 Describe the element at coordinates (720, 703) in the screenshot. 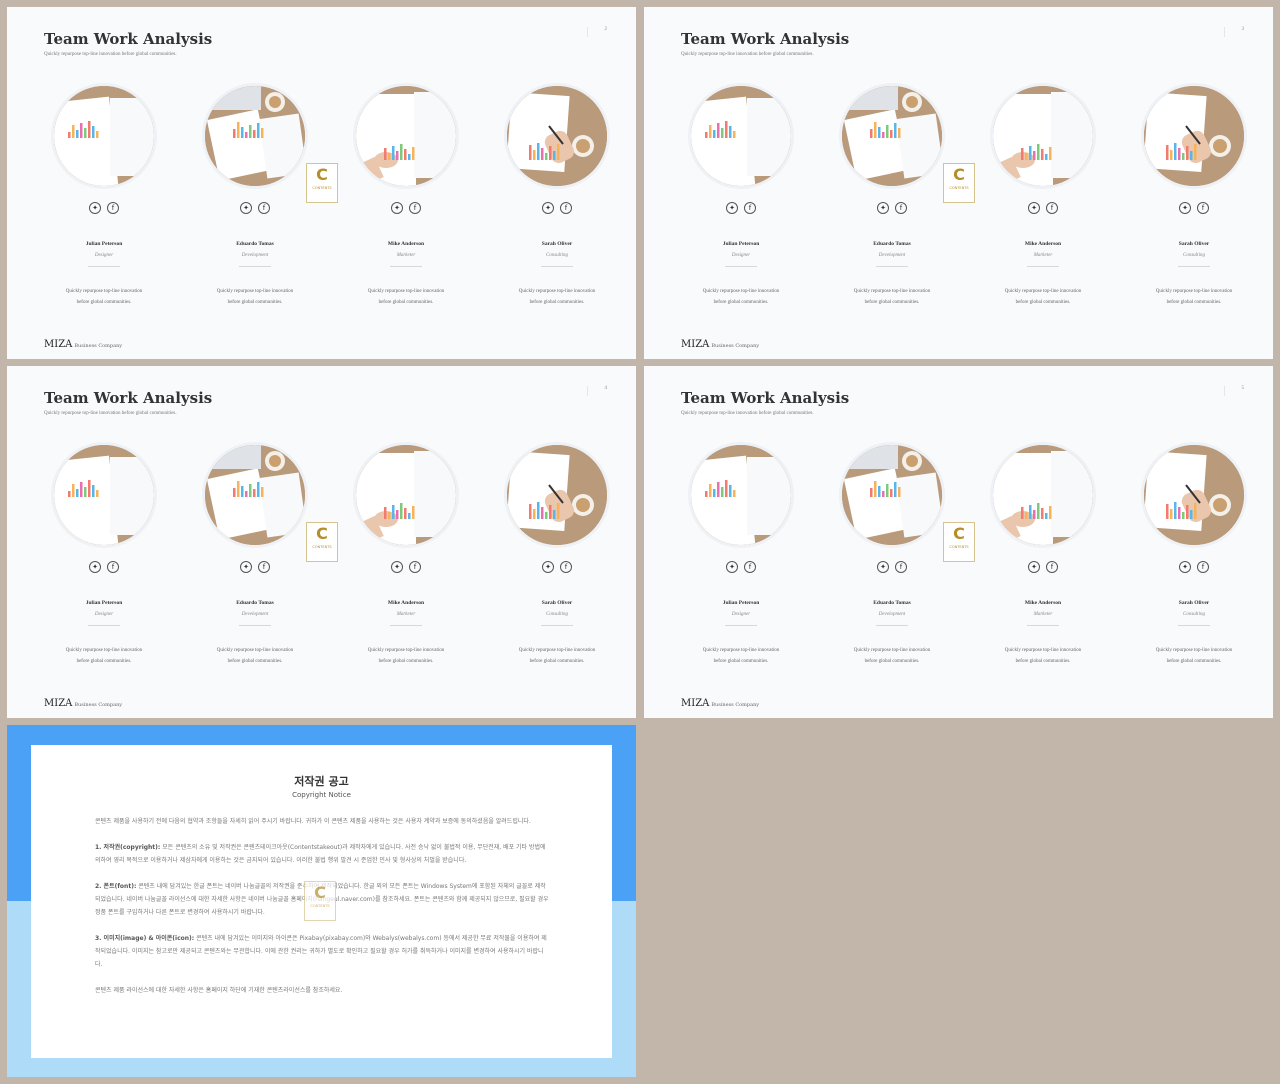

I see `brand-logo: MIZA Business Company` at that location.